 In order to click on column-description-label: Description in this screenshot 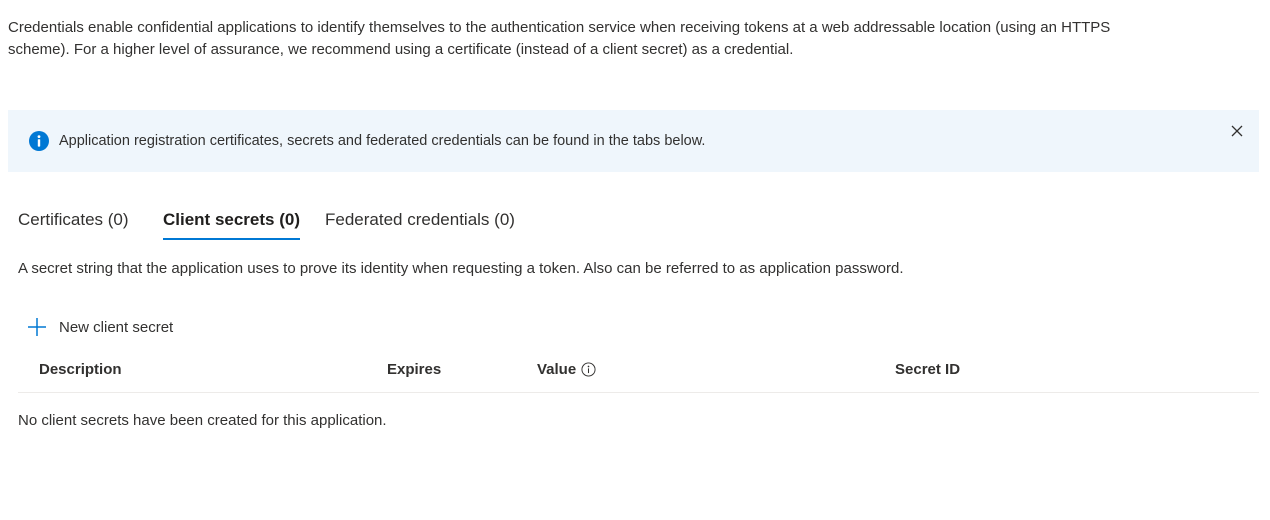, I will do `click(80, 369)`.